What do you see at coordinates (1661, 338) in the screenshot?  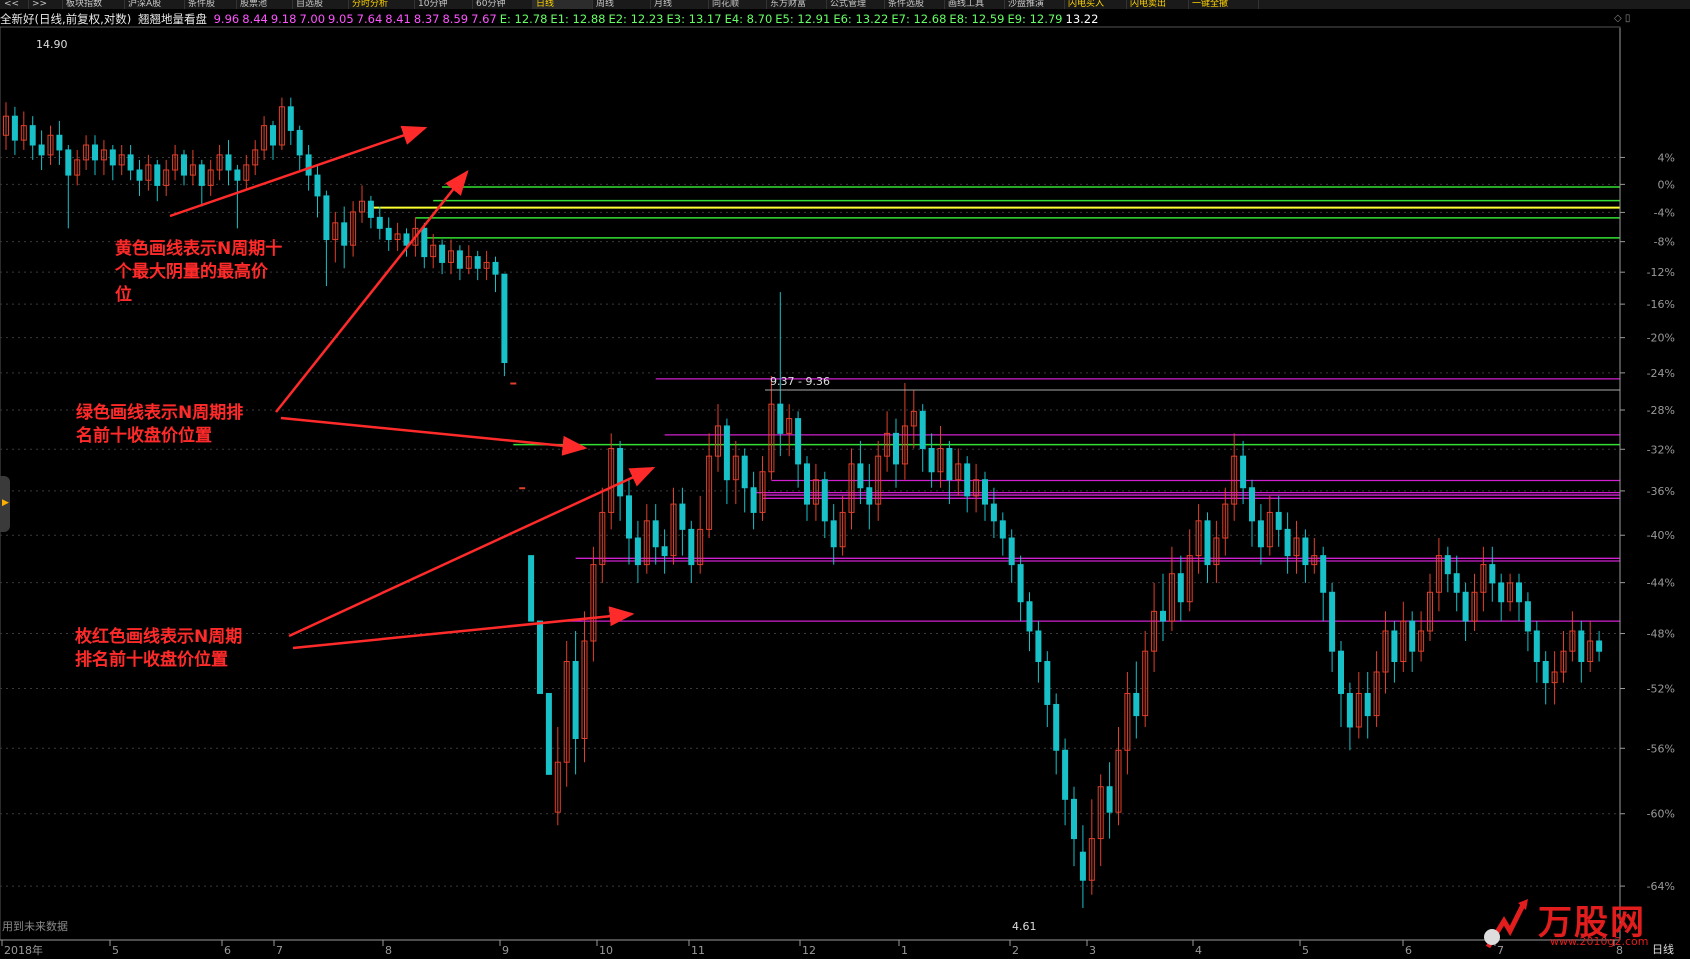 I see `y-tick-label: -20%` at bounding box center [1661, 338].